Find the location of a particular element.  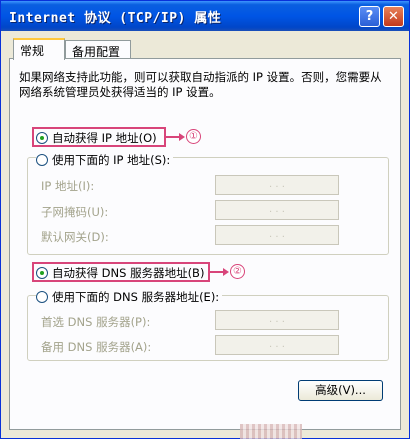

preferred-dns-input: . . . is located at coordinates (277, 320).